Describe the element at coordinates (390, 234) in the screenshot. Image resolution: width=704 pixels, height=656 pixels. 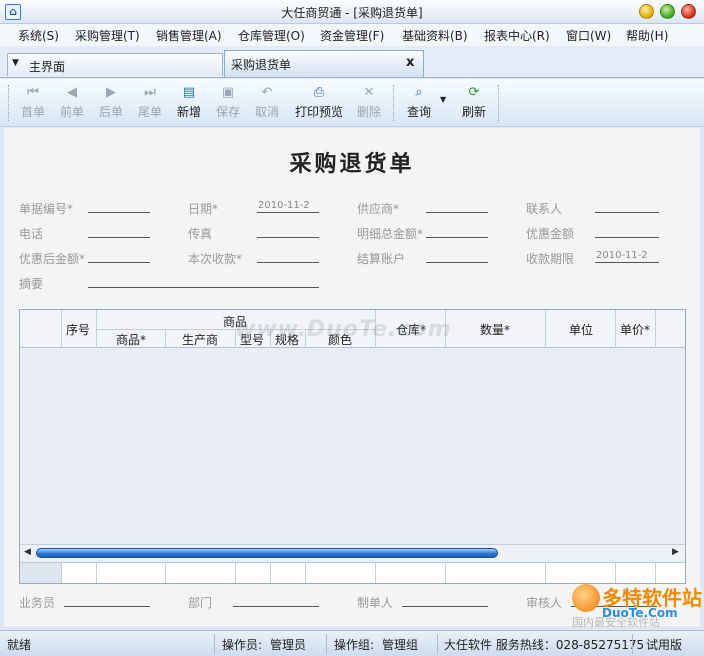
I see `detail-total-label: 明细总金额*` at that location.